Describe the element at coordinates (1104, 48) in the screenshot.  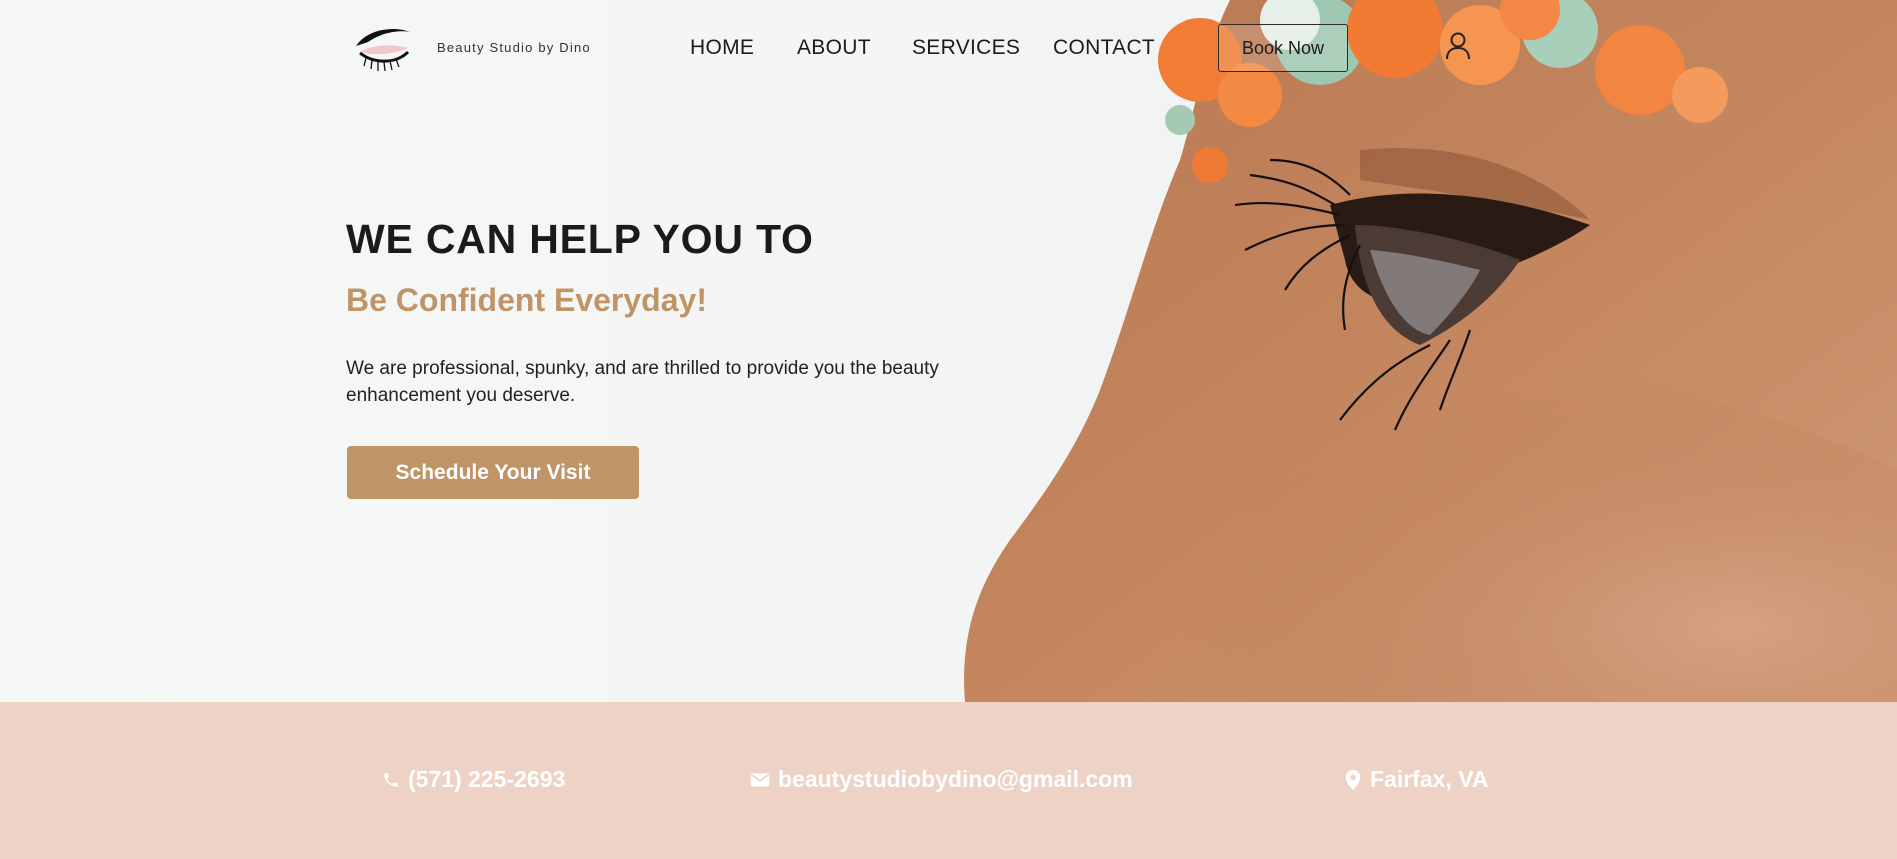
I see `nav-contact: CONTACT` at that location.